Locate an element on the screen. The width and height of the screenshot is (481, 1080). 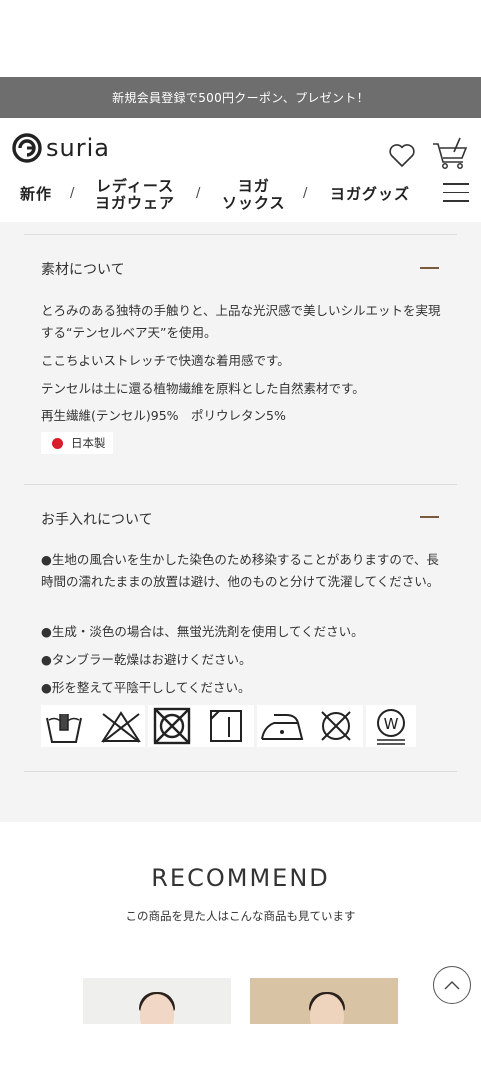
care-symbols: W is located at coordinates (230, 726).